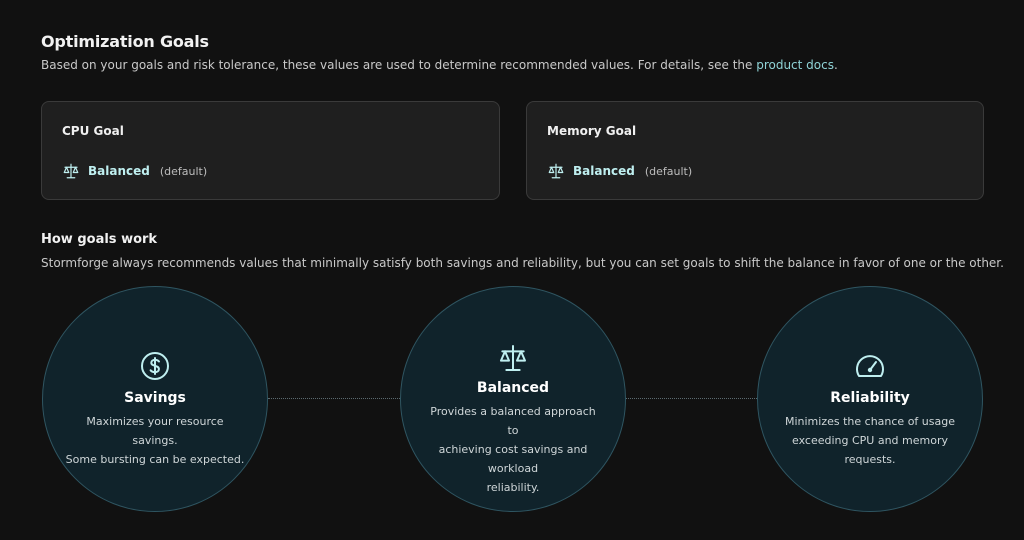  I want to click on product-docs-link: product docs, so click(795, 65).